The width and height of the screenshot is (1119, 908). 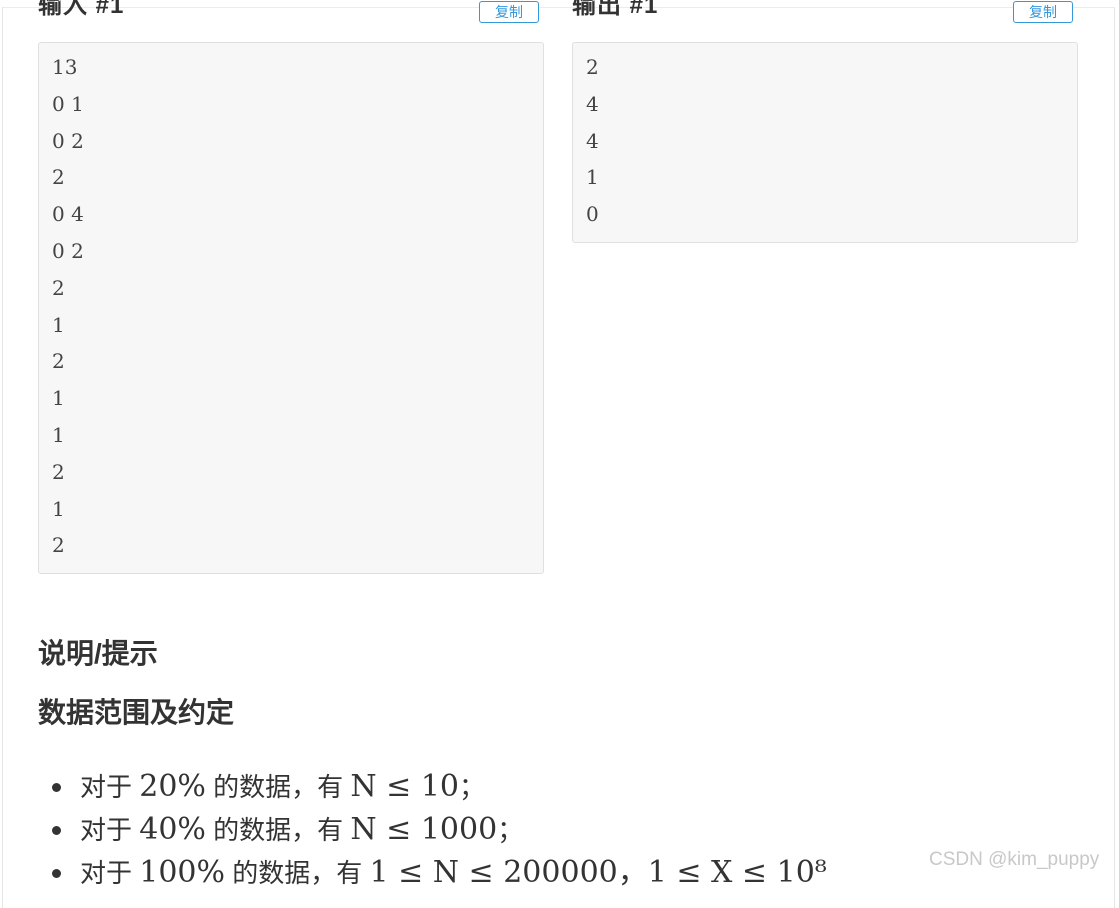 I want to click on data-range-heading: 数据范围及约定, so click(x=136, y=712).